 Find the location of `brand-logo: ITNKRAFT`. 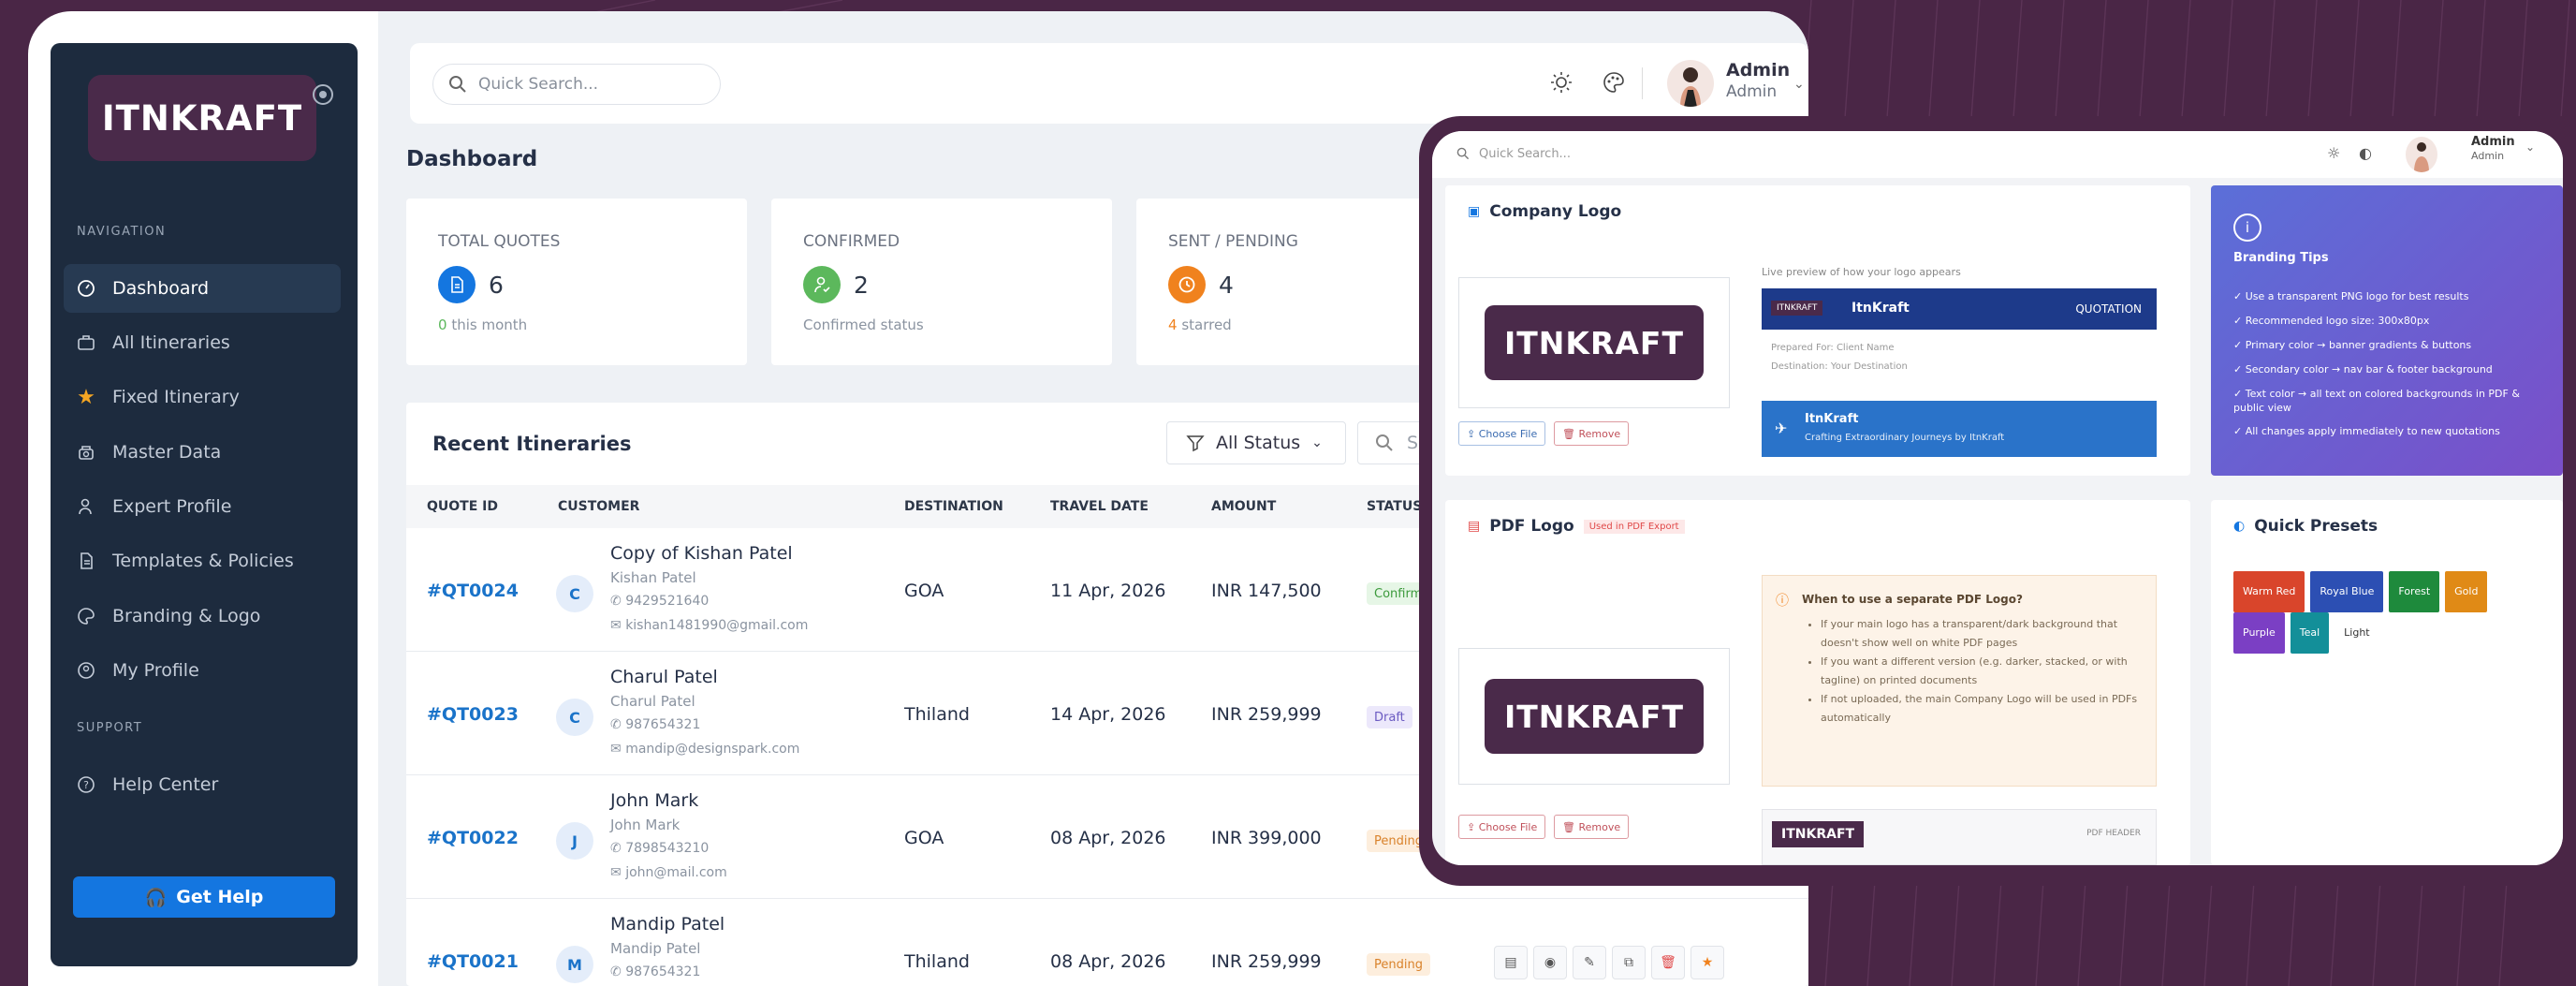

brand-logo: ITNKRAFT is located at coordinates (202, 118).